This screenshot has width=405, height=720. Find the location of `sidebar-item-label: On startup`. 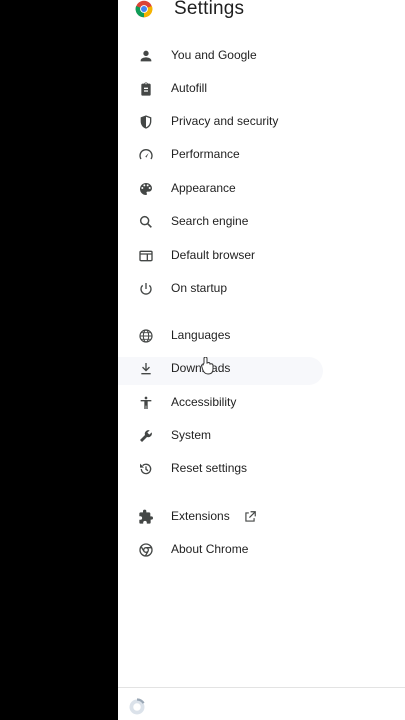

sidebar-item-label: On startup is located at coordinates (199, 288).